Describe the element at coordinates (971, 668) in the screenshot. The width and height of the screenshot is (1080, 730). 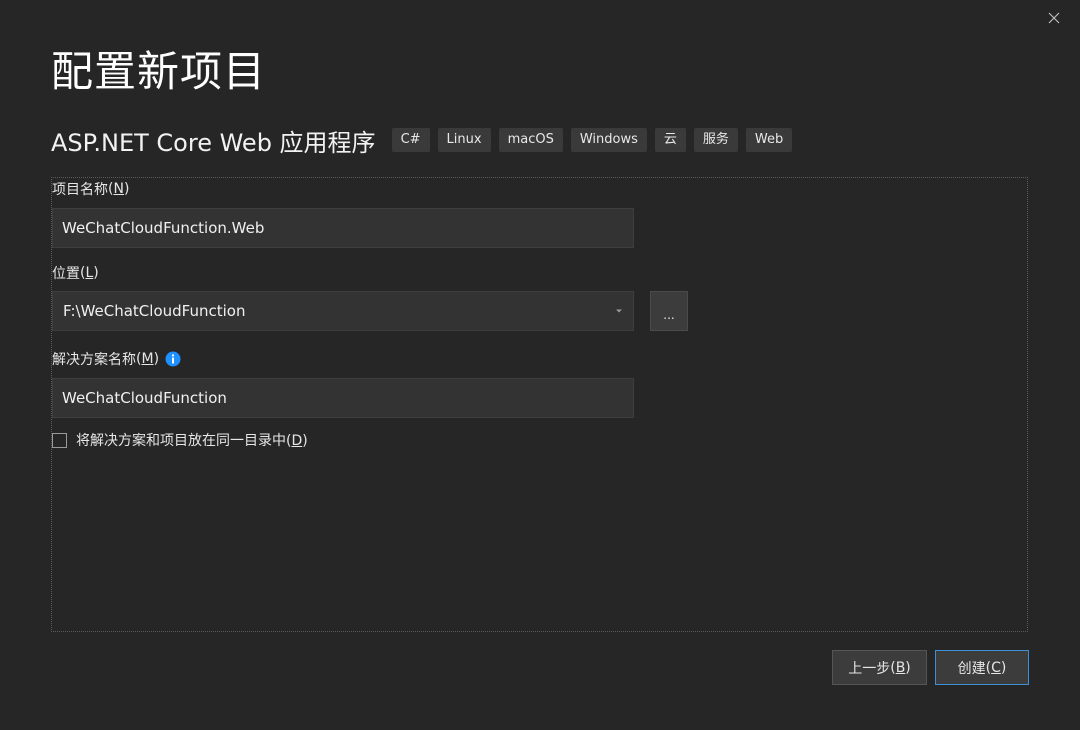
I see `create-button-label: 创建` at that location.